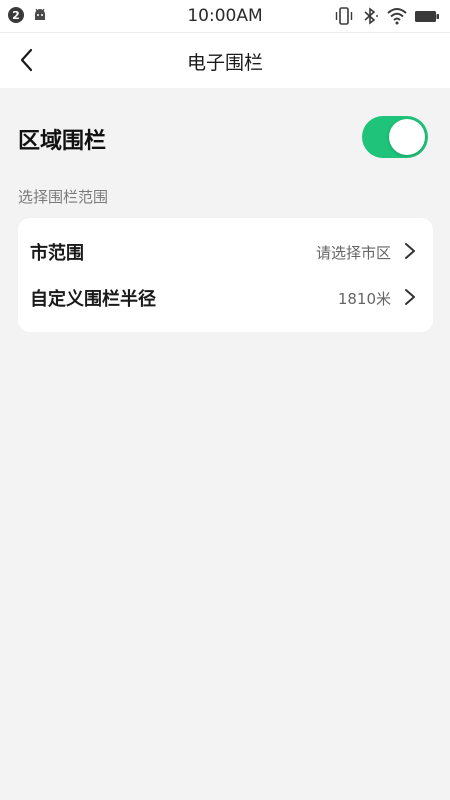 This screenshot has width=450, height=800. What do you see at coordinates (223, 138) in the screenshot?
I see `region-fence-row: 区域围栏` at bounding box center [223, 138].